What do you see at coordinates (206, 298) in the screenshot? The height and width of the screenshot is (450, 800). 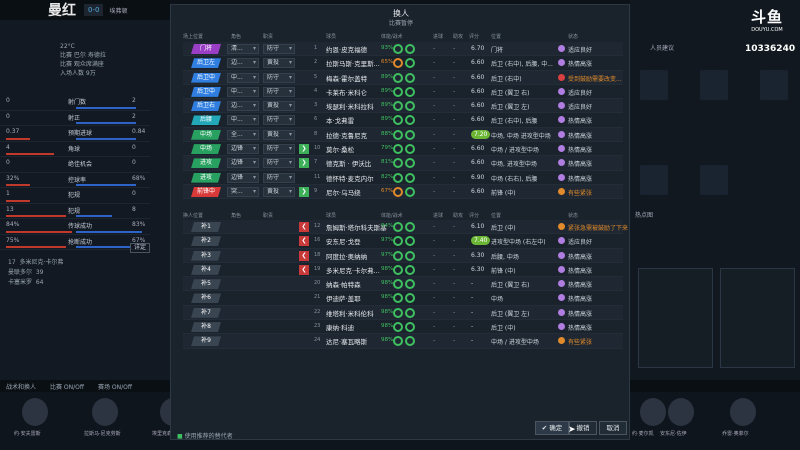 I see `position-tag: 补6` at bounding box center [206, 298].